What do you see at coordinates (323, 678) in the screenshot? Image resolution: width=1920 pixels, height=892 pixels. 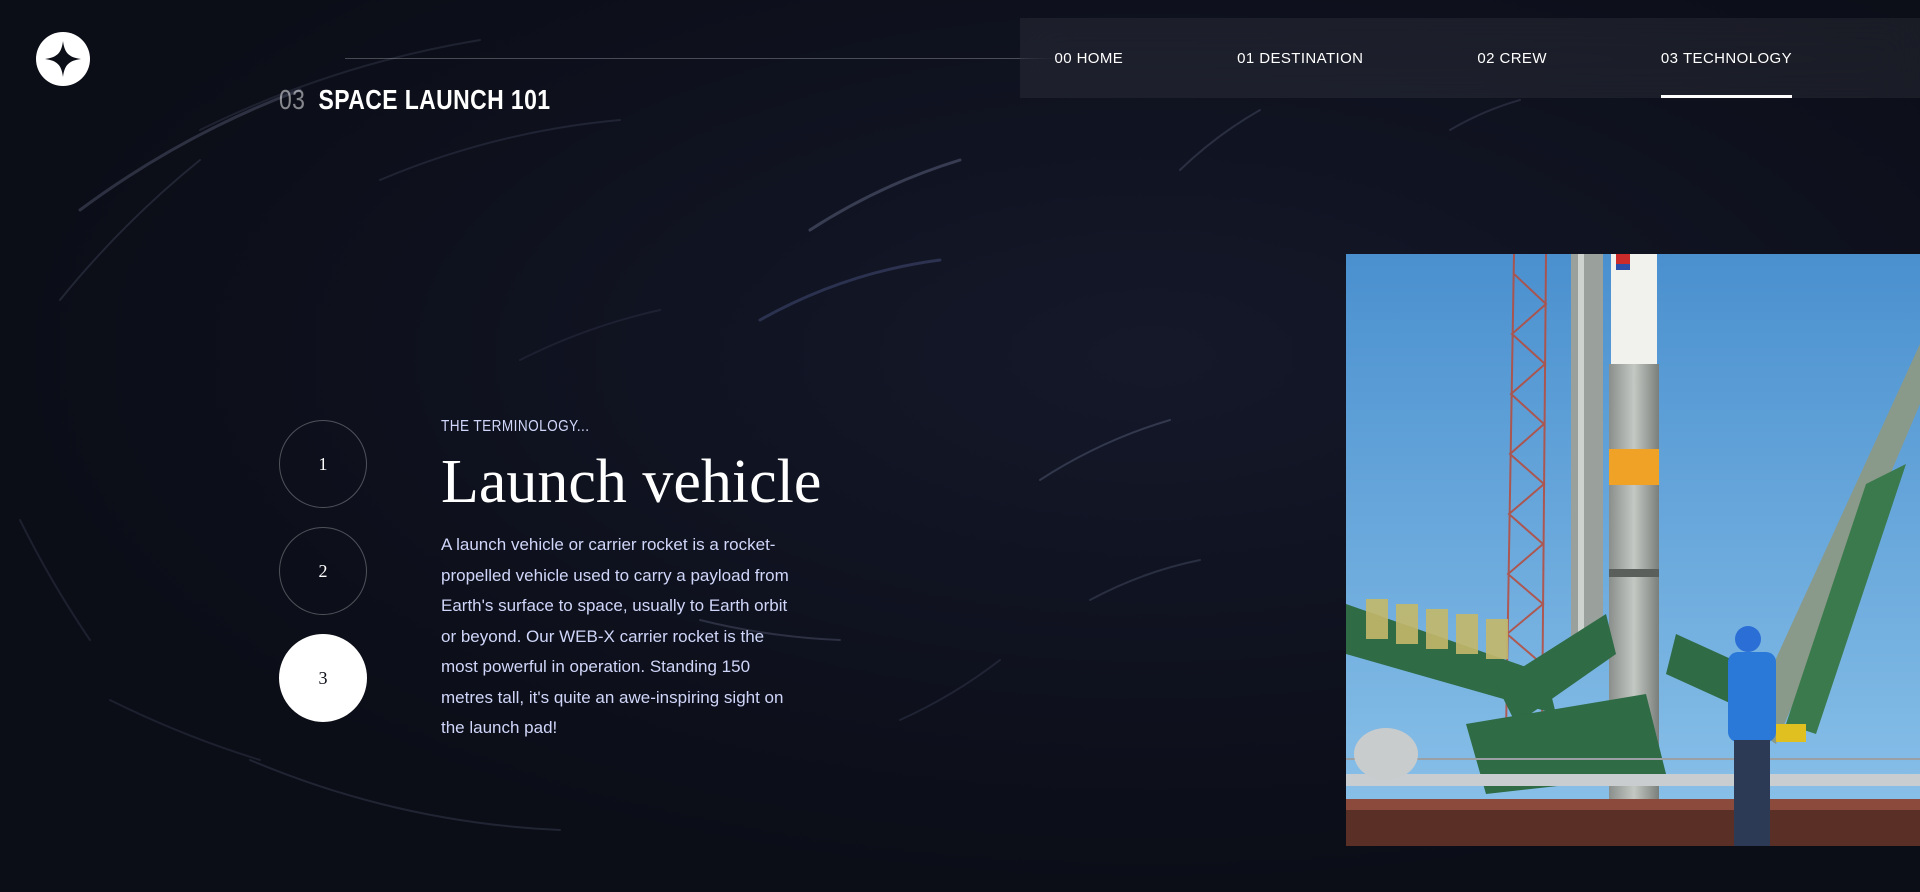 I see `pager-button-3: 3` at bounding box center [323, 678].